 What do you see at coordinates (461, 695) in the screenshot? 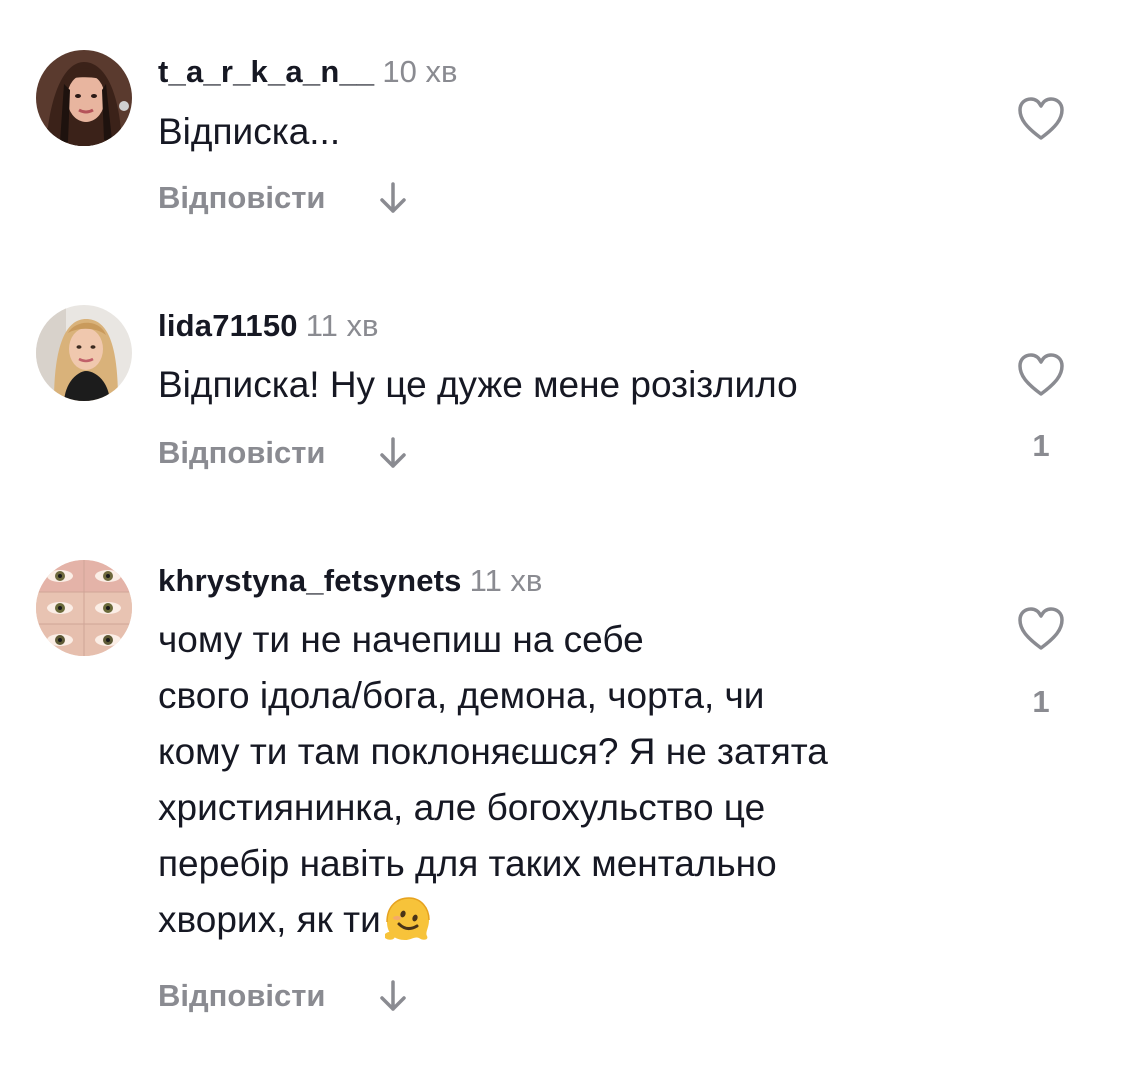
I see `comment-text-line: свого ідола/бога, демона, чорта, чи` at bounding box center [461, 695].